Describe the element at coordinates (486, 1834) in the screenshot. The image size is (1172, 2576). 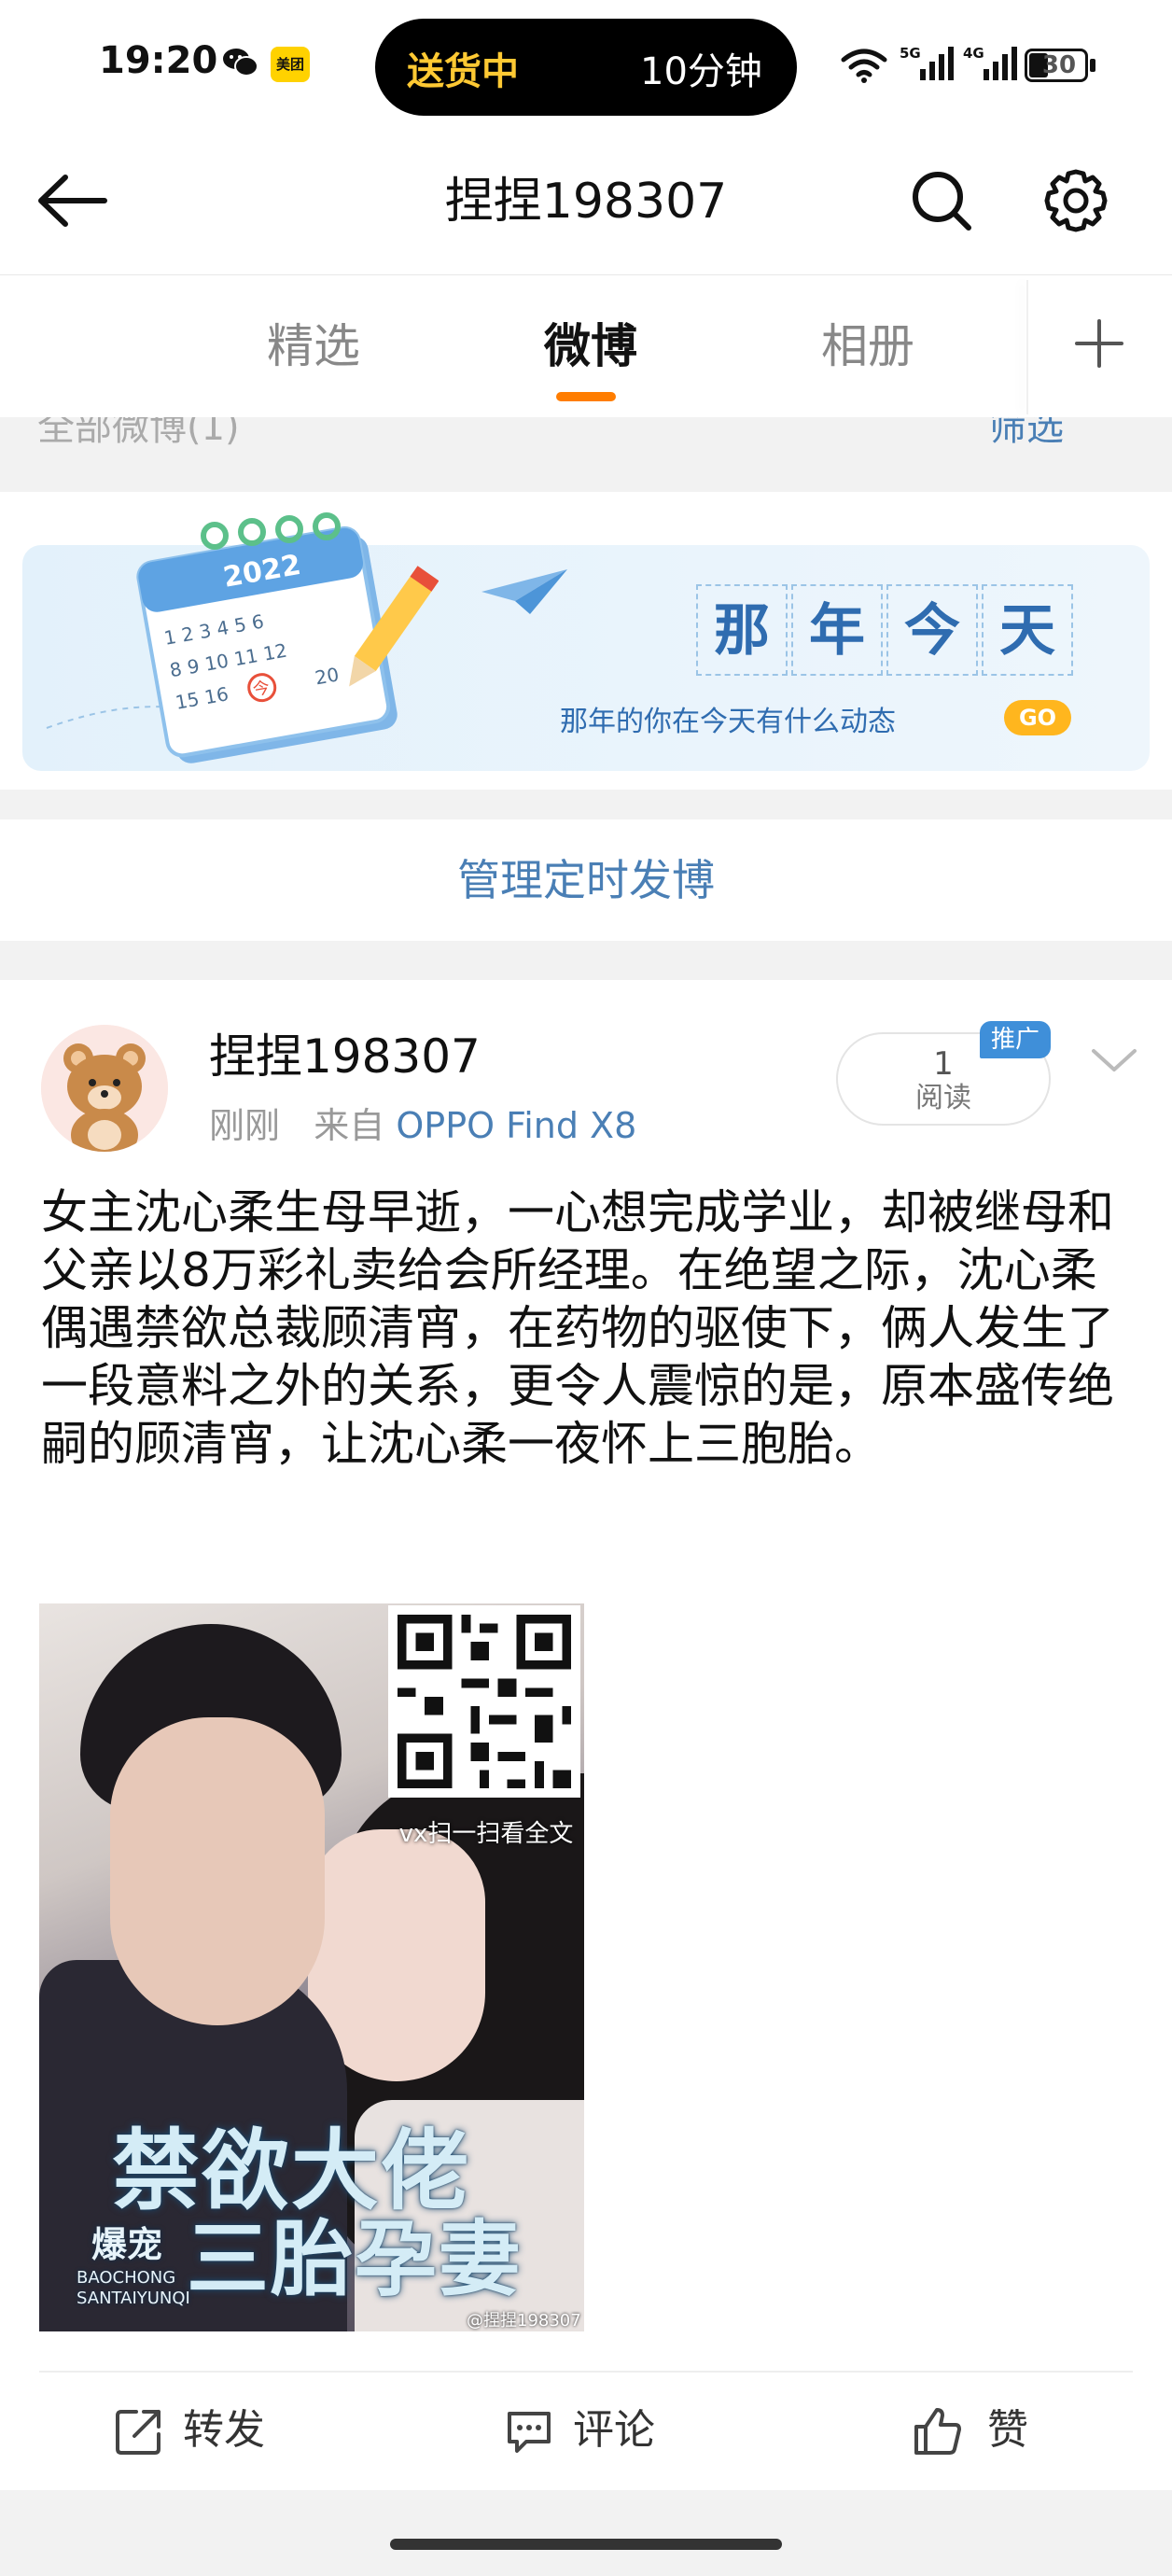
I see `qr-caption: vx扫一扫看全文` at that location.